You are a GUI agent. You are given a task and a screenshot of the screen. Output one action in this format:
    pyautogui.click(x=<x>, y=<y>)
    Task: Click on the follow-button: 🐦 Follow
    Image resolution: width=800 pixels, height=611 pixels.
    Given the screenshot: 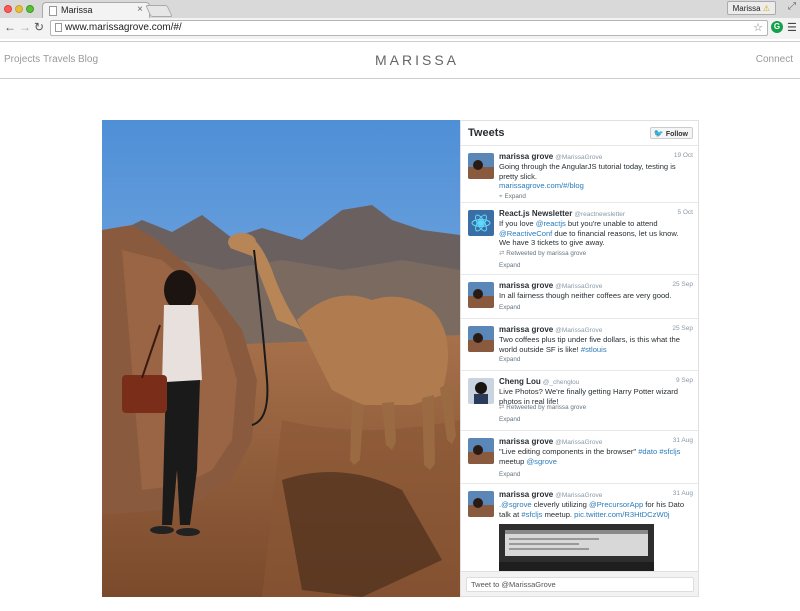 What is the action you would take?
    pyautogui.click(x=671, y=133)
    